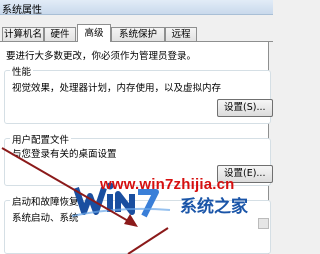 The height and width of the screenshot is (254, 320). I want to click on admin-notice: 要进行大多数更改，你必须作为管理员登录。, so click(101, 56).